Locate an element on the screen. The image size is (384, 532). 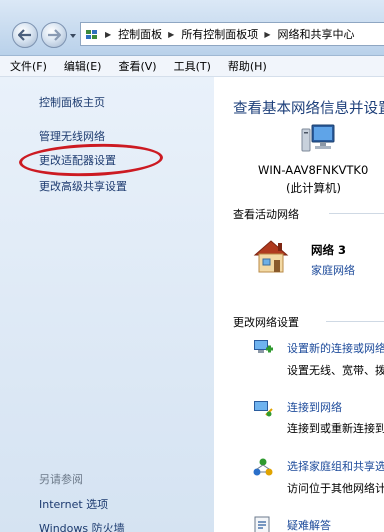
back-button is located at coordinates (25, 35).